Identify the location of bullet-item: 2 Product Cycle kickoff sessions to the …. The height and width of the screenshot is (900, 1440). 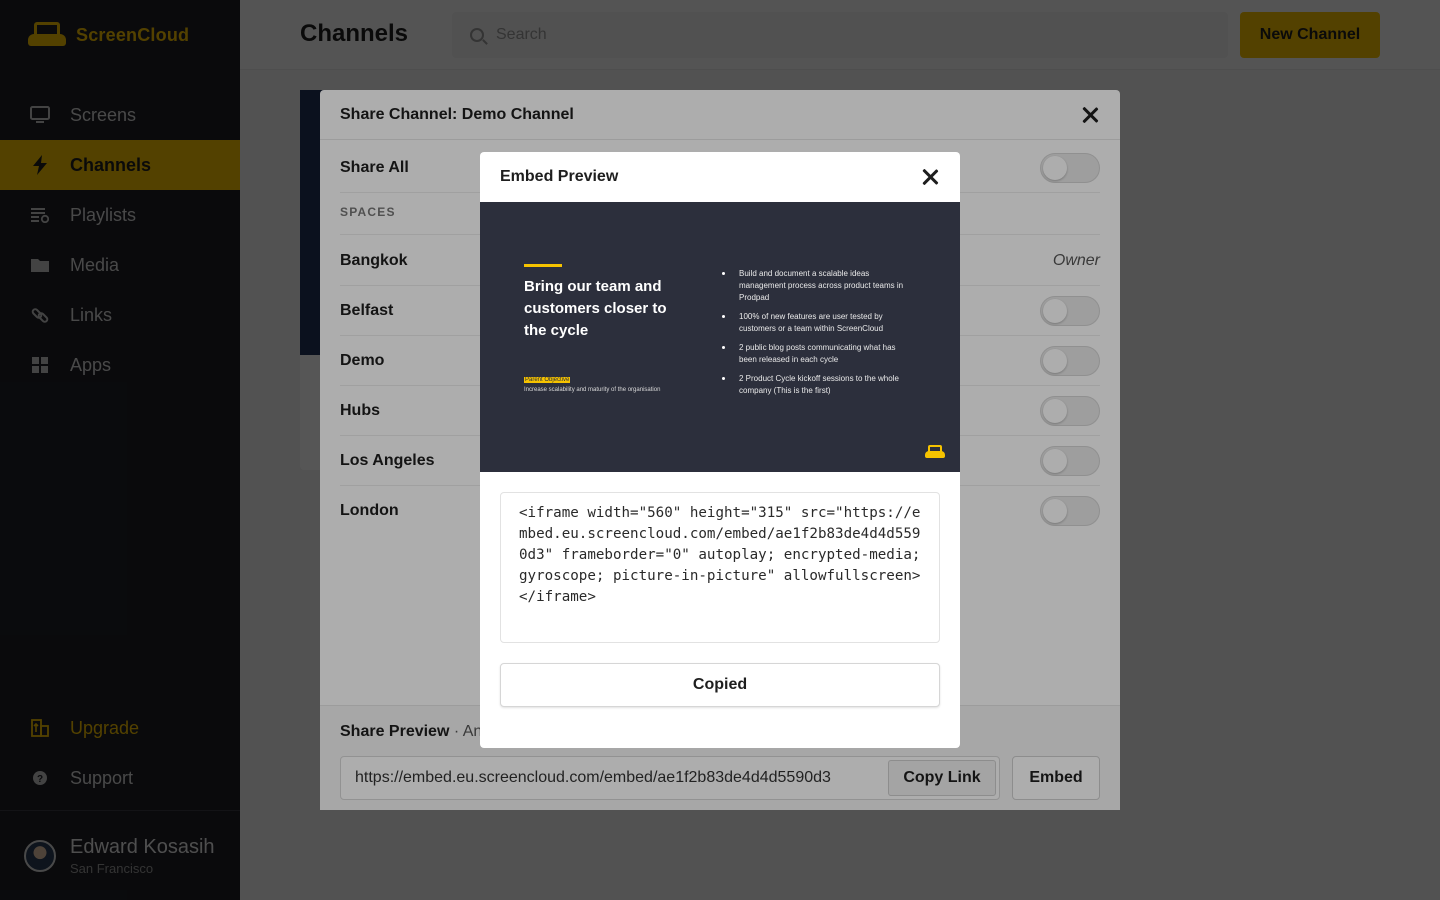
(815, 385).